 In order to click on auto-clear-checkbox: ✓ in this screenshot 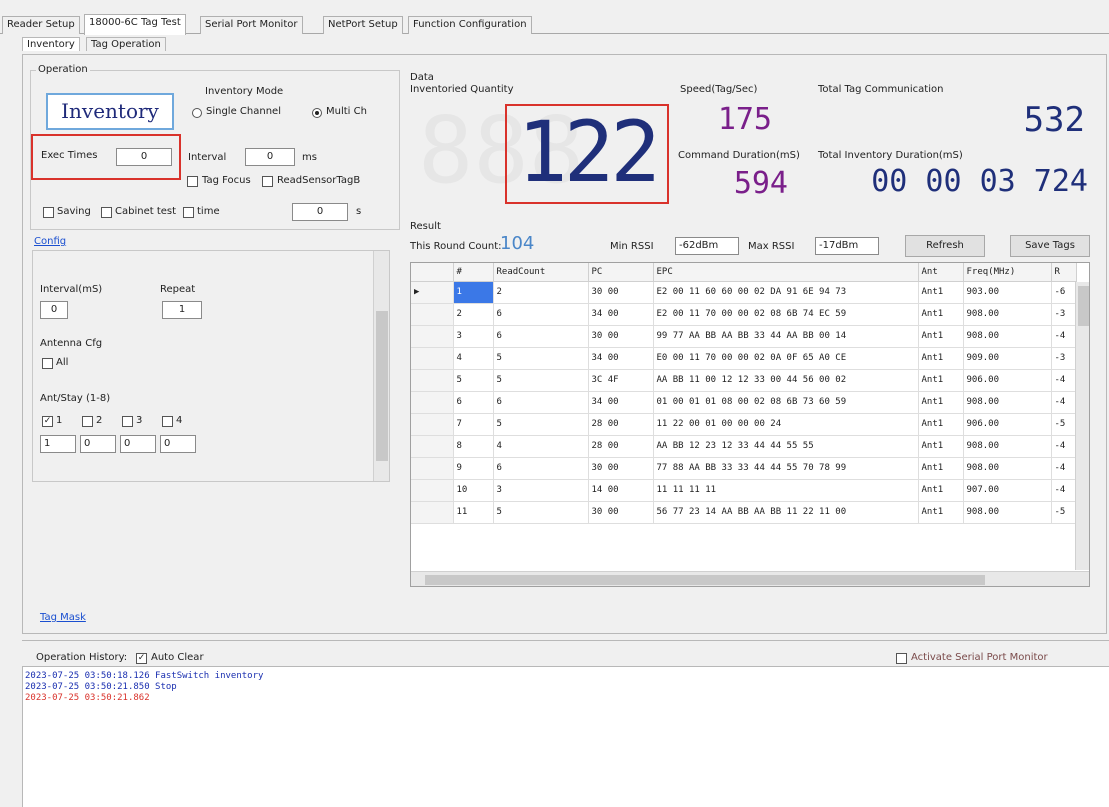, I will do `click(141, 658)`.